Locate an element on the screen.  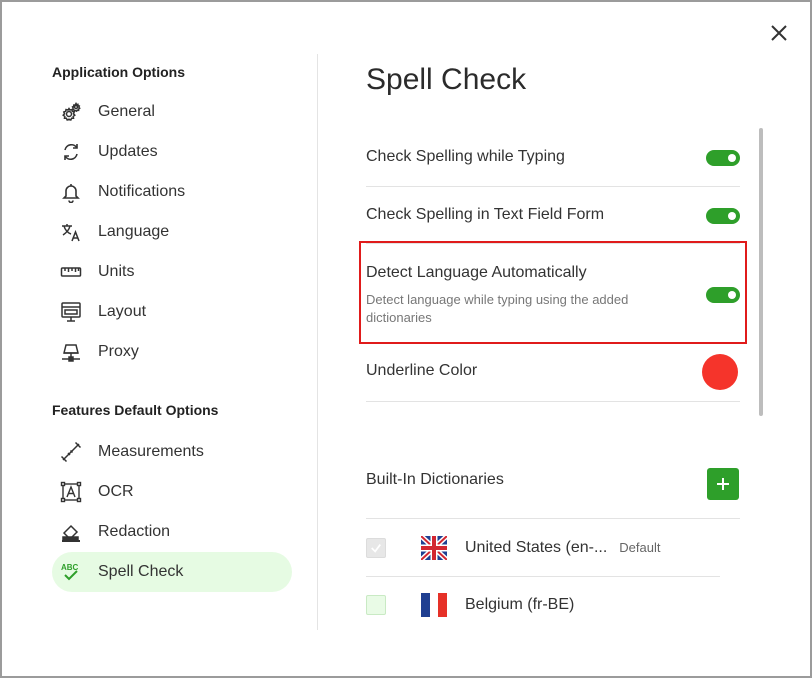
page-title: Spell Check is located at coordinates (446, 79).